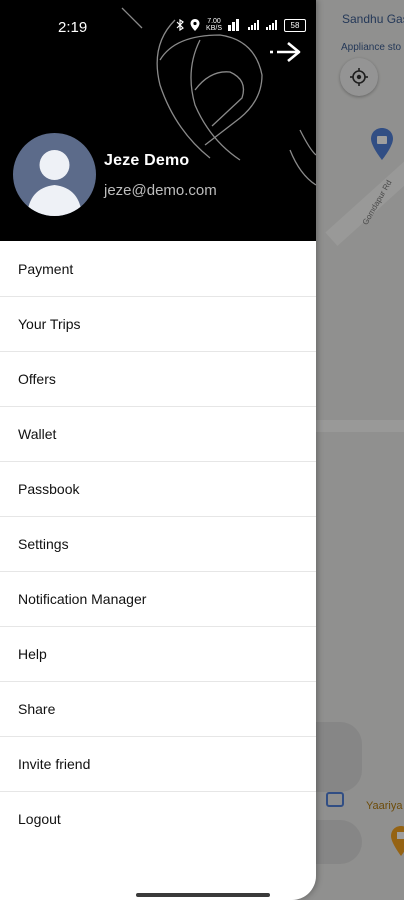 The image size is (404, 900). What do you see at coordinates (233, 25) in the screenshot?
I see `wifi-icon` at bounding box center [233, 25].